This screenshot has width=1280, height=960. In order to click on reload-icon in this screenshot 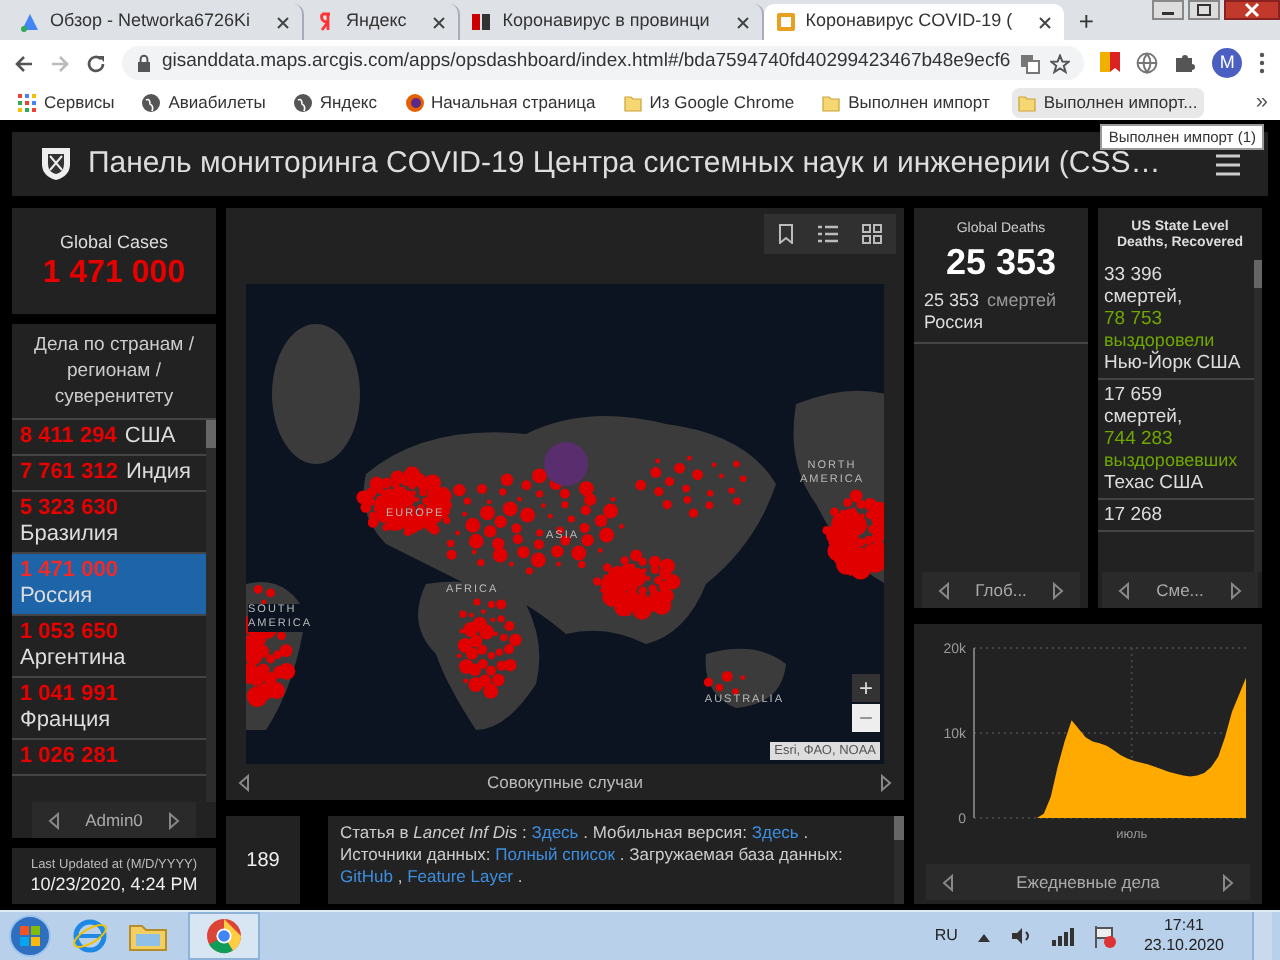, I will do `click(96, 63)`.